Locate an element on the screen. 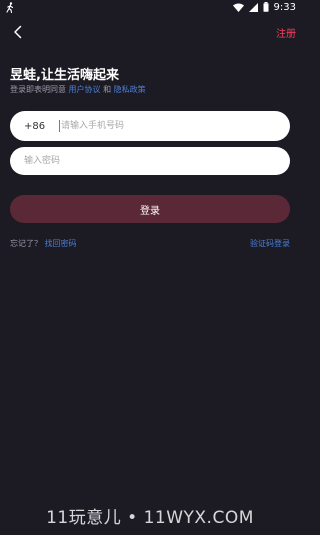 This screenshot has height=535, width=320. find-password-link: 找回密码 is located at coordinates (61, 243).